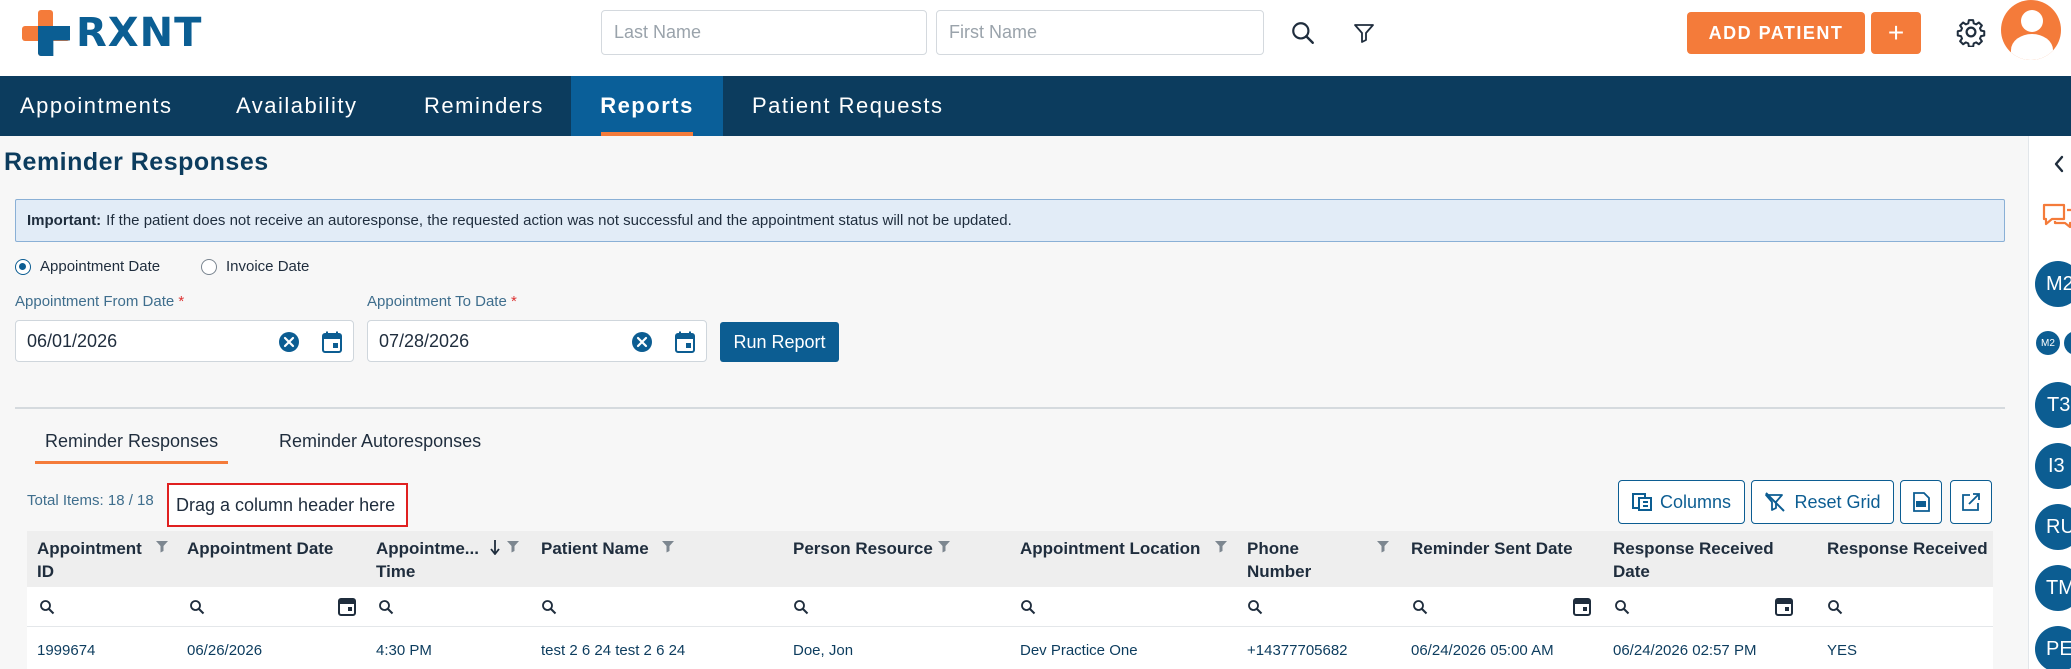 This screenshot has width=2071, height=669. Describe the element at coordinates (260, 548) in the screenshot. I see `column-header-appointment-date: Appointment Date` at that location.